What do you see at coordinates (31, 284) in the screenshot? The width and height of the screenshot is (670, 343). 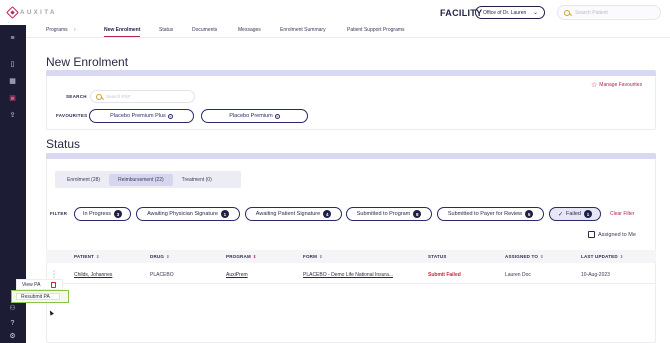 I see `menu-item-label: View PA` at bounding box center [31, 284].